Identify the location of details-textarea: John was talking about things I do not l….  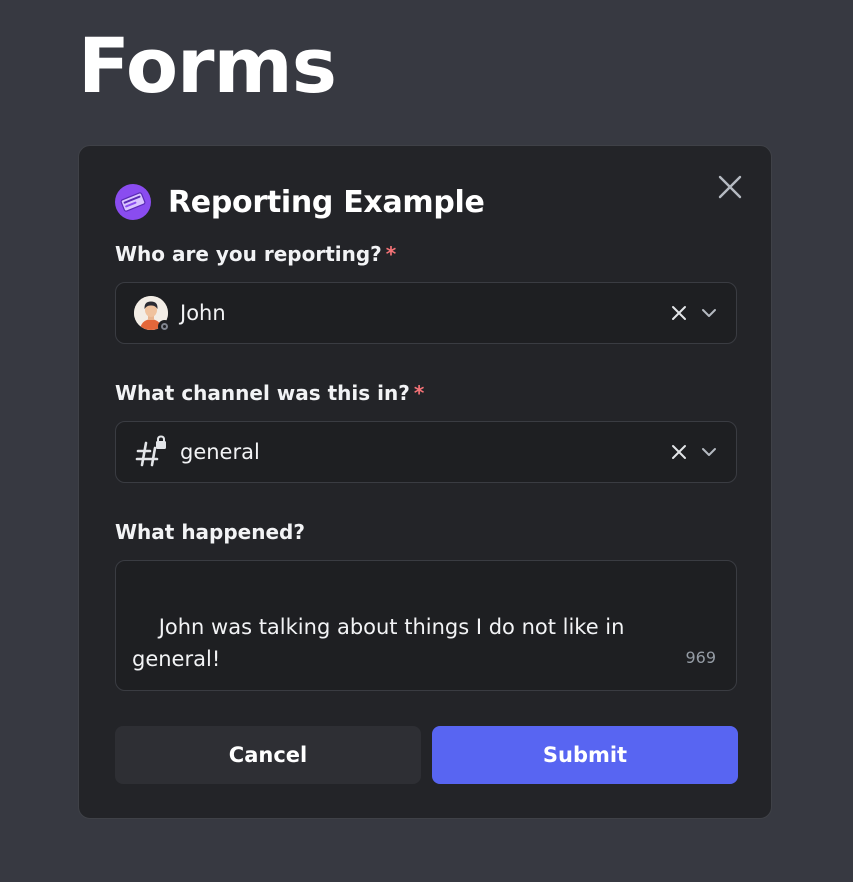
(426, 625).